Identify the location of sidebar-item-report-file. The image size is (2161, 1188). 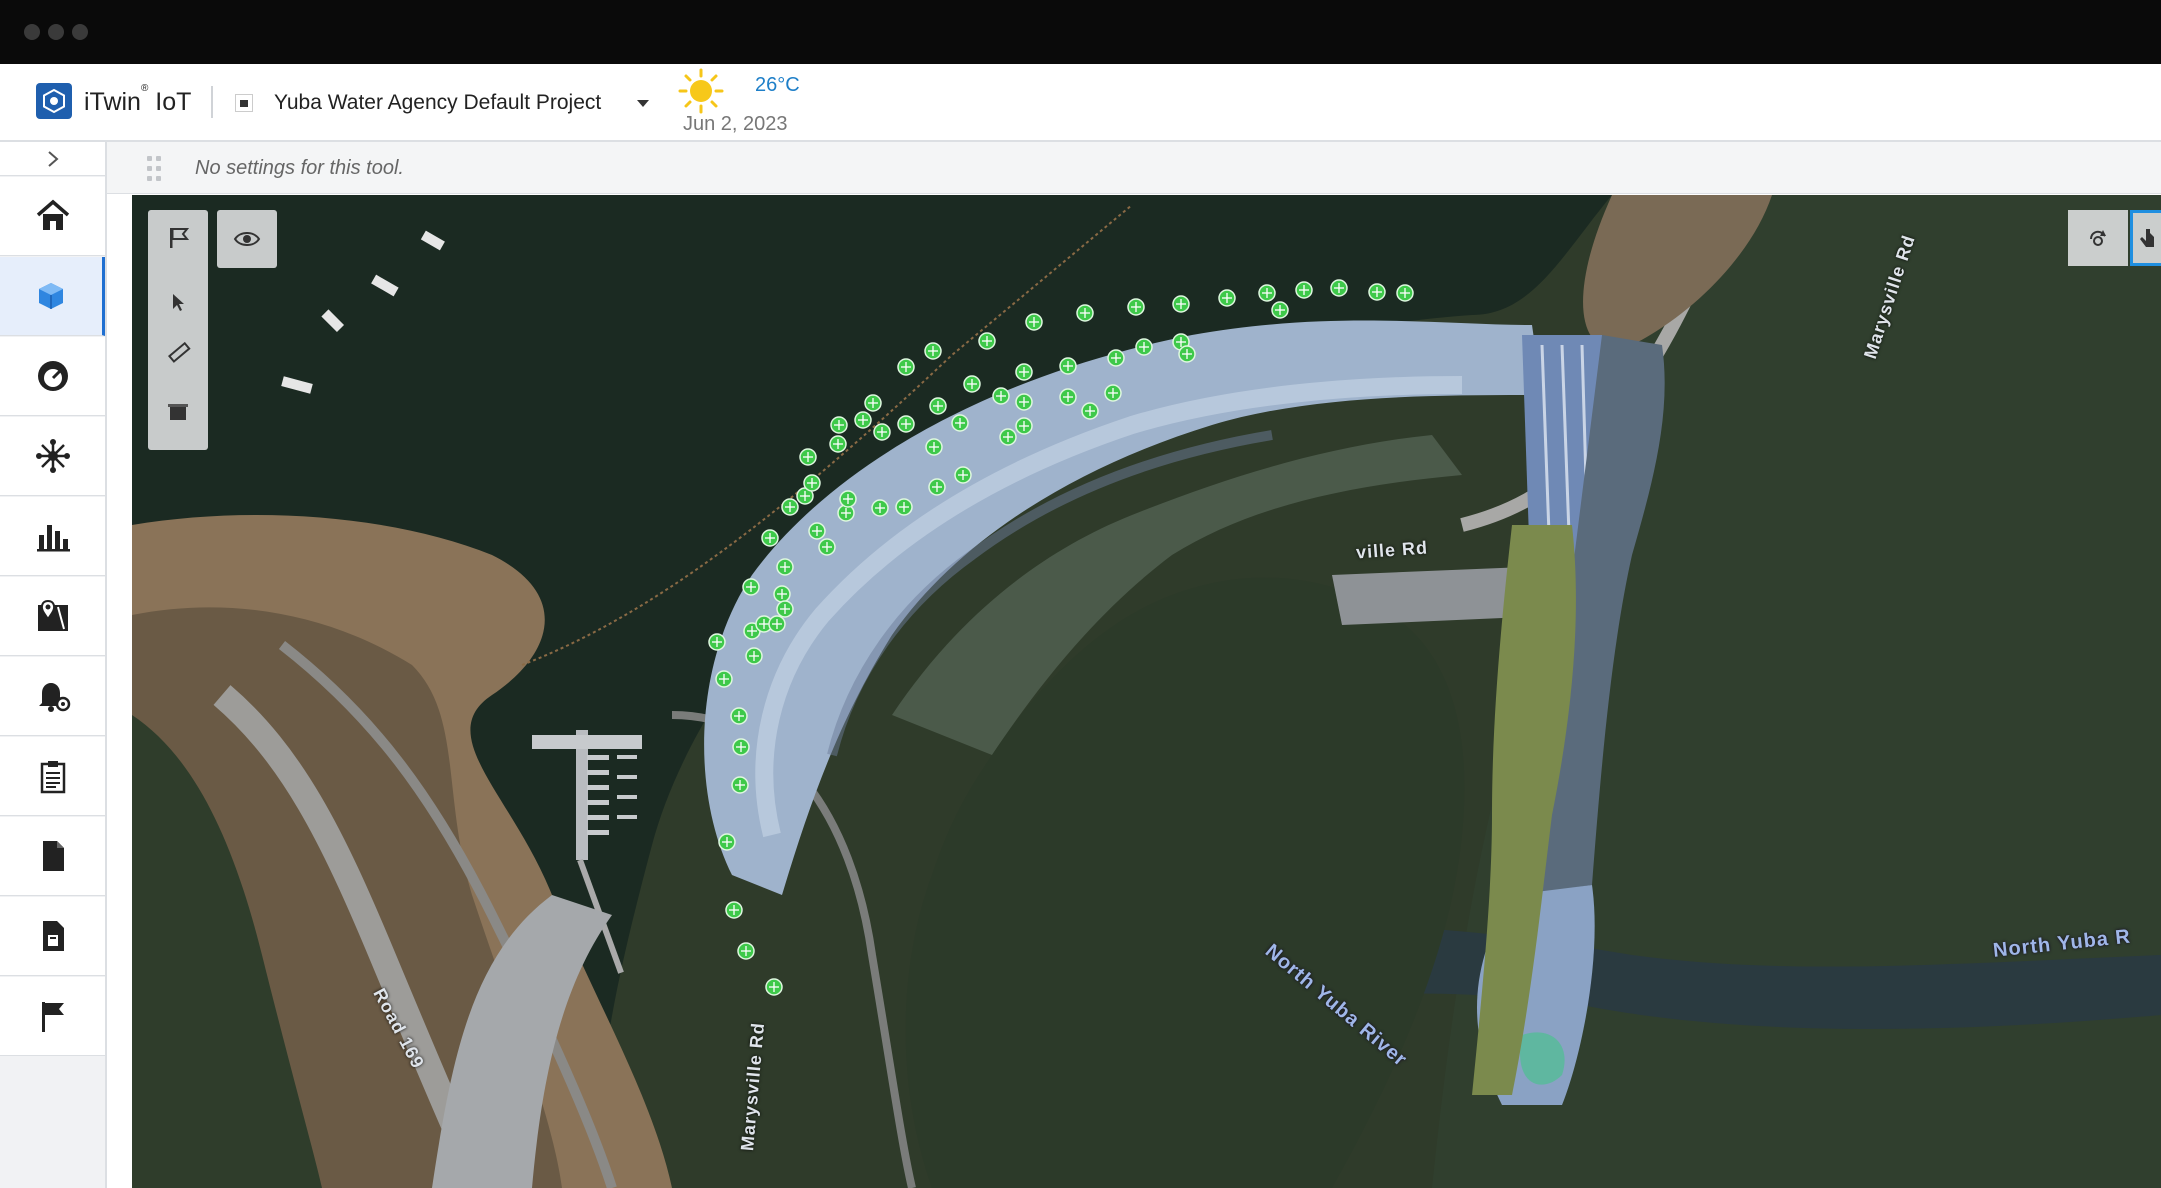
(52, 936).